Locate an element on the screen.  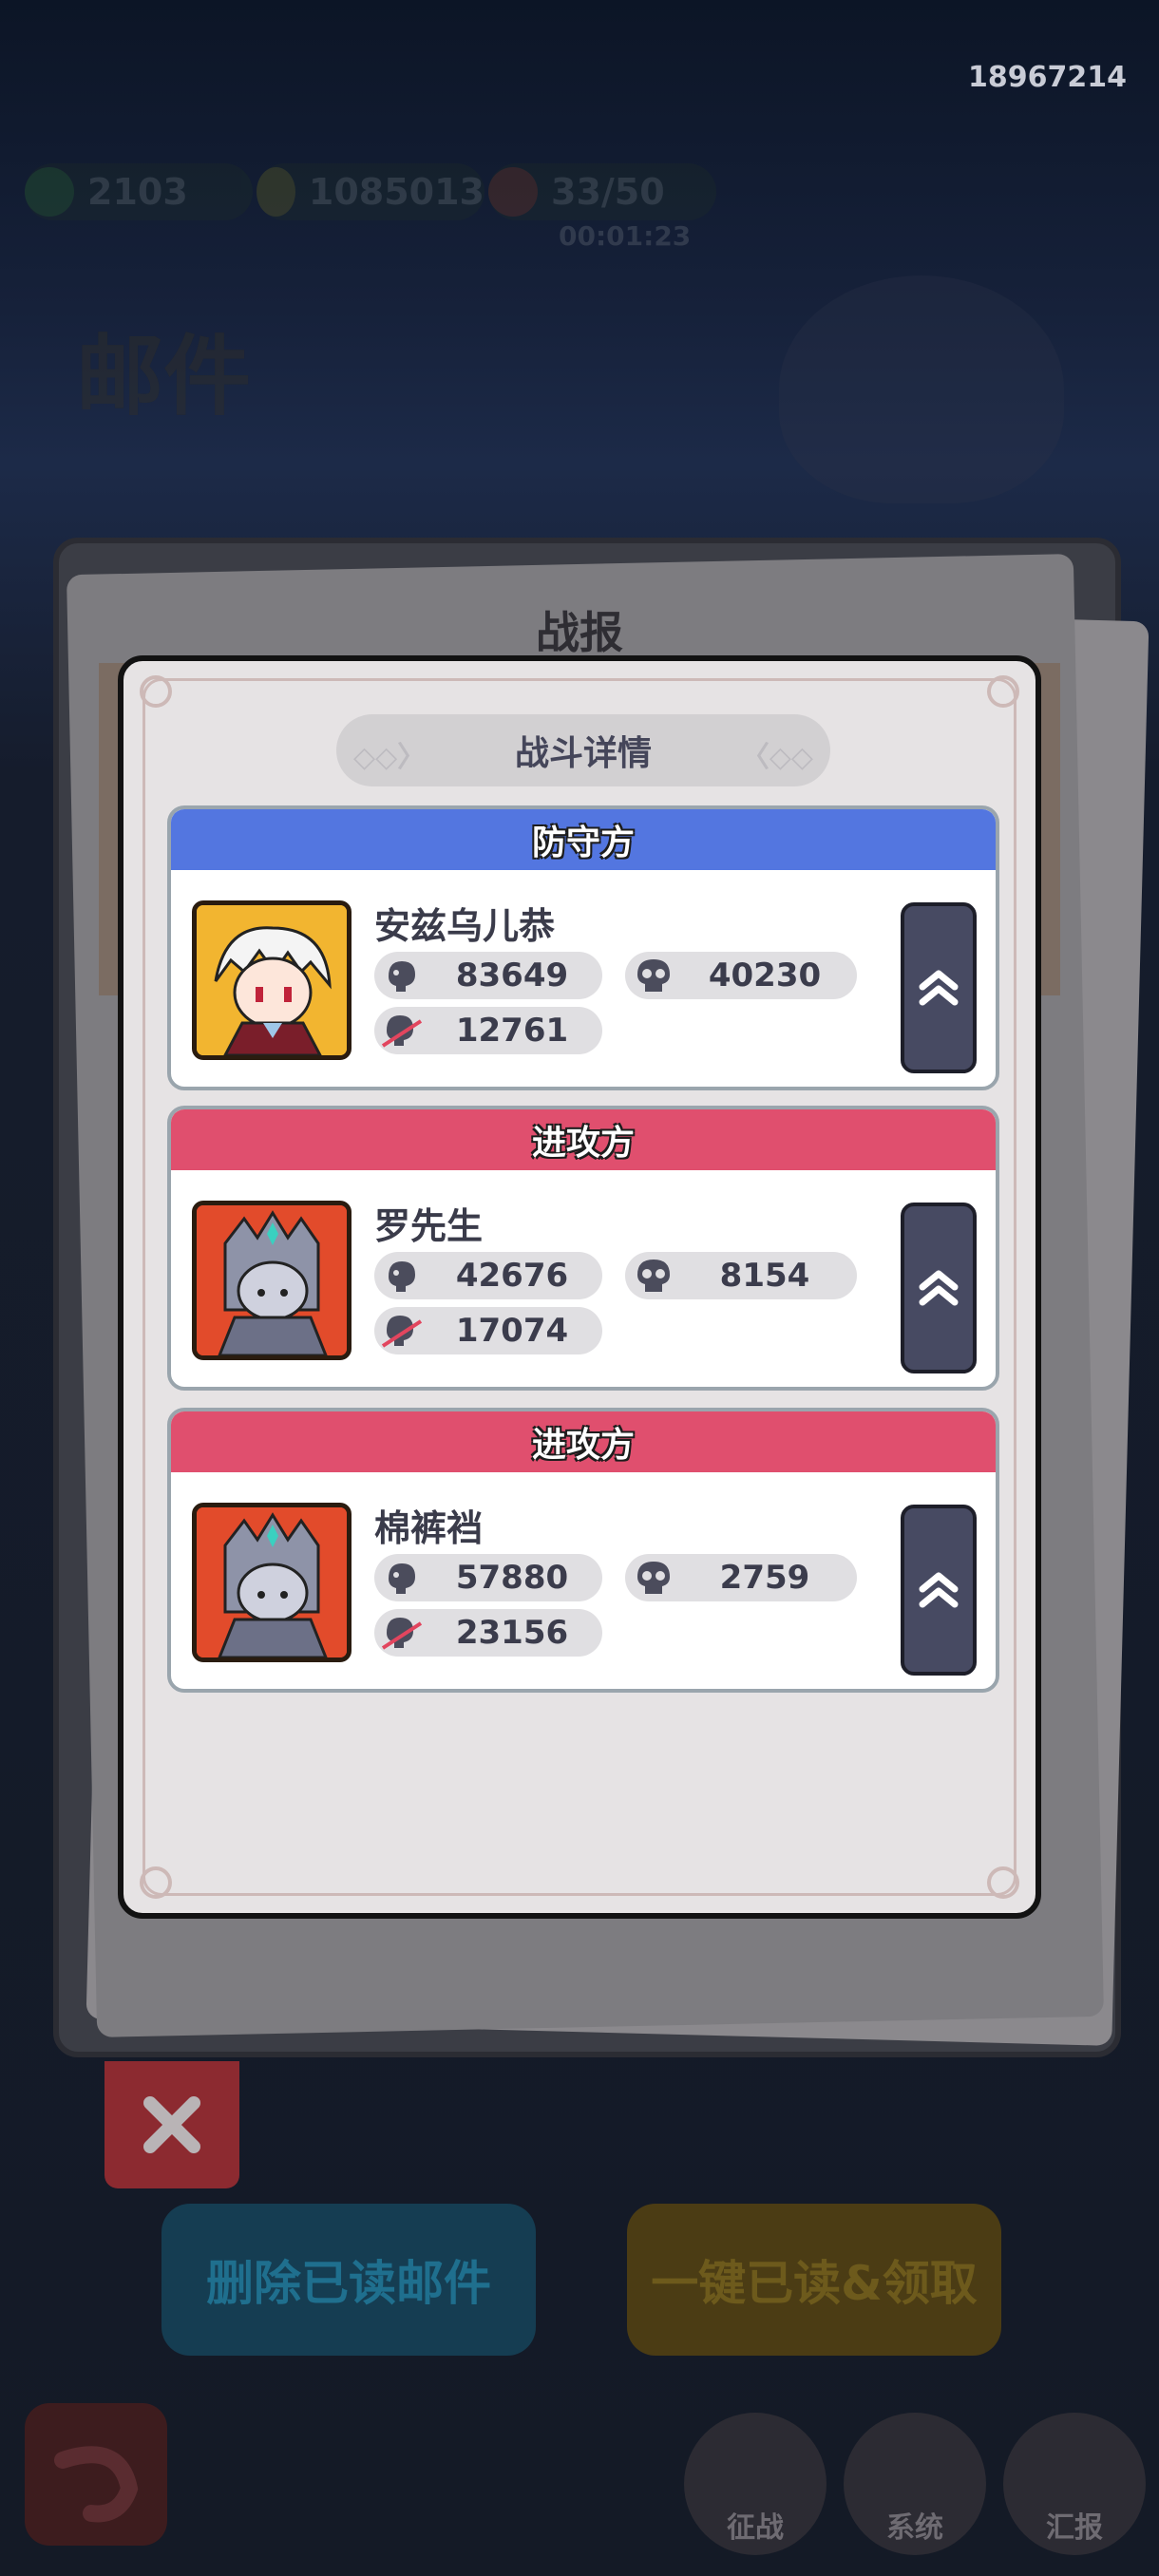
side-banner: 防守方 is located at coordinates (583, 839).